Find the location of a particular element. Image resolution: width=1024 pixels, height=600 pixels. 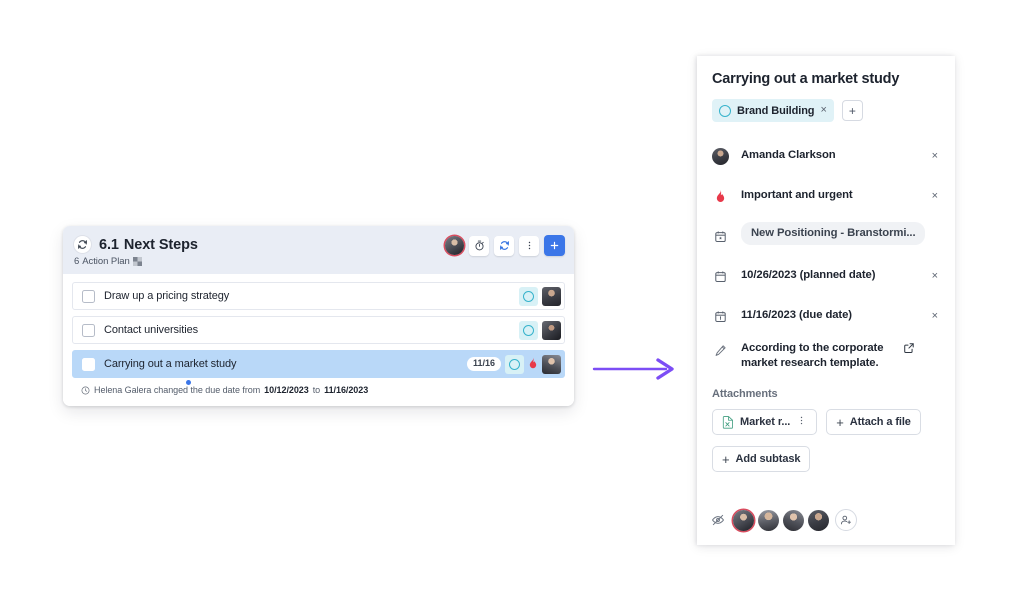

tag-row: Brand Building × + is located at coordinates (826, 110).